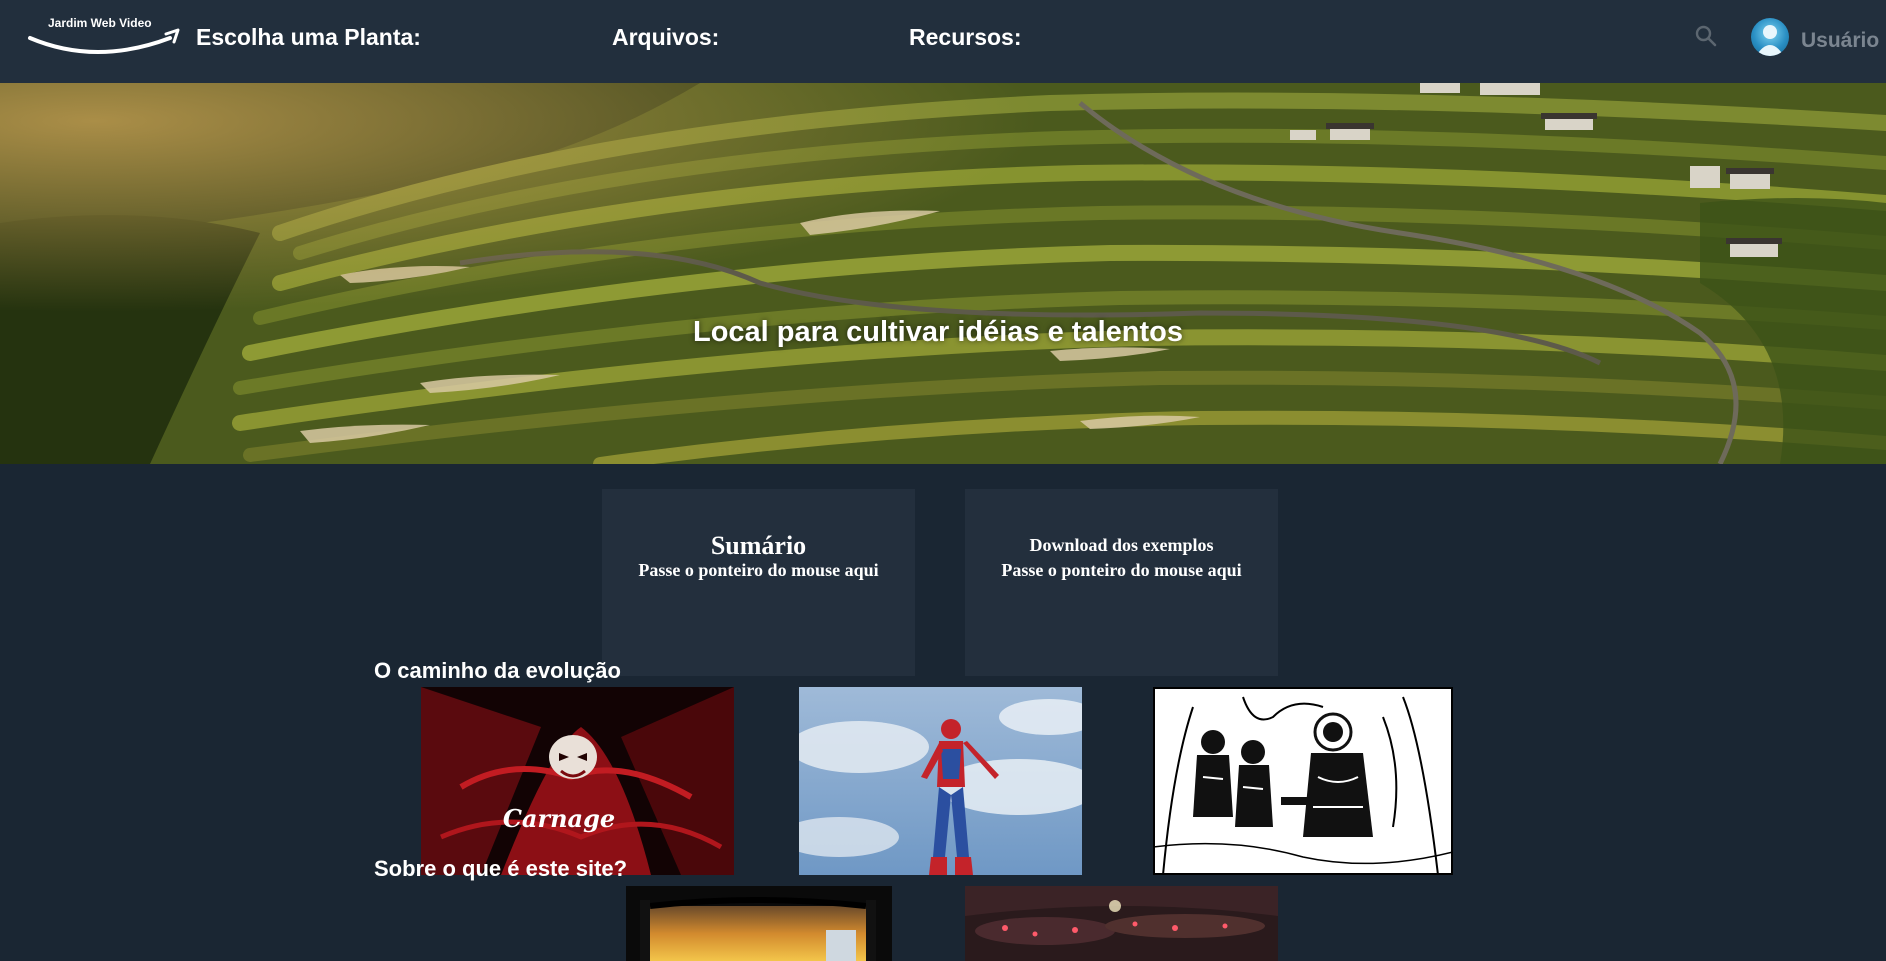 This screenshot has height=961, width=1886. Describe the element at coordinates (501, 868) in the screenshot. I see `section-heading-about: Sobre o que é este site?` at that location.